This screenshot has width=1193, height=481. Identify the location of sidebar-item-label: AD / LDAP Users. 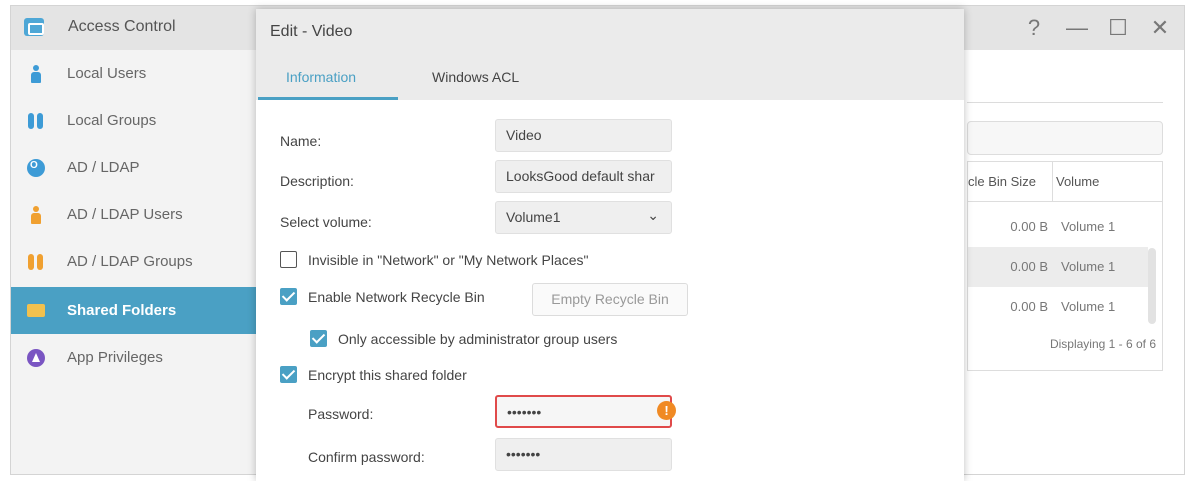
(125, 214).